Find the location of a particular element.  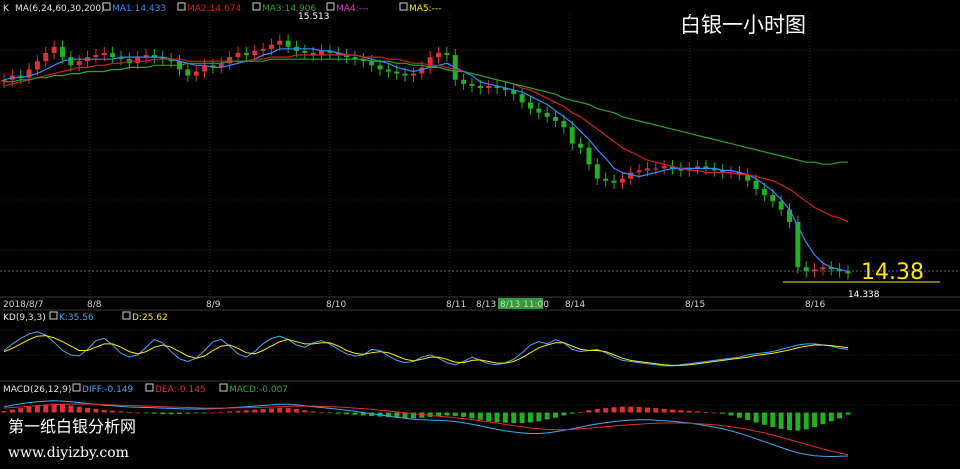

kd-legend: KD(9,3,3) K:35.56 D:25.62 is located at coordinates (85, 317).